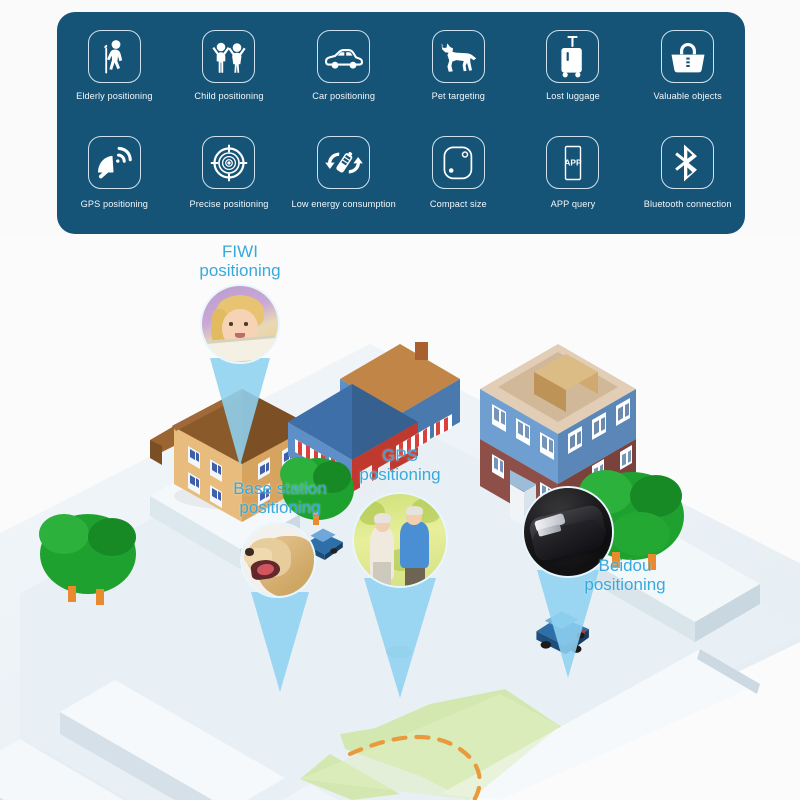  Describe the element at coordinates (229, 56) in the screenshot. I see `two-children-icon` at that location.